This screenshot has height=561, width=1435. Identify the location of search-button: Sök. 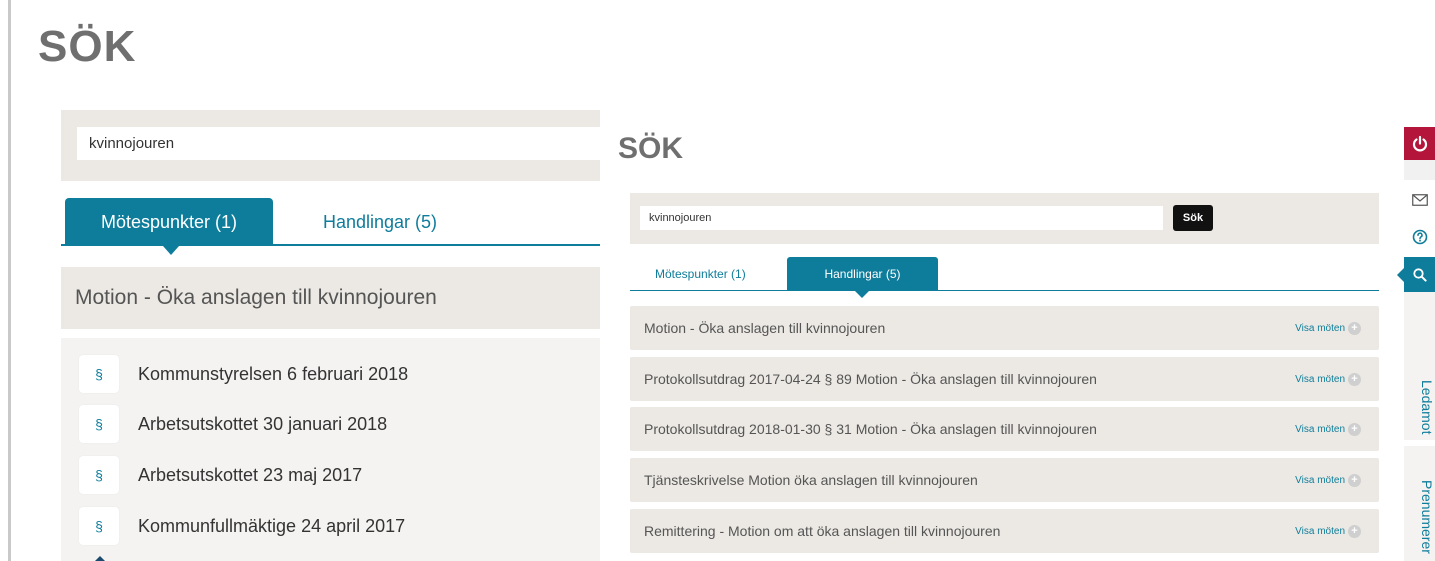
(1193, 218).